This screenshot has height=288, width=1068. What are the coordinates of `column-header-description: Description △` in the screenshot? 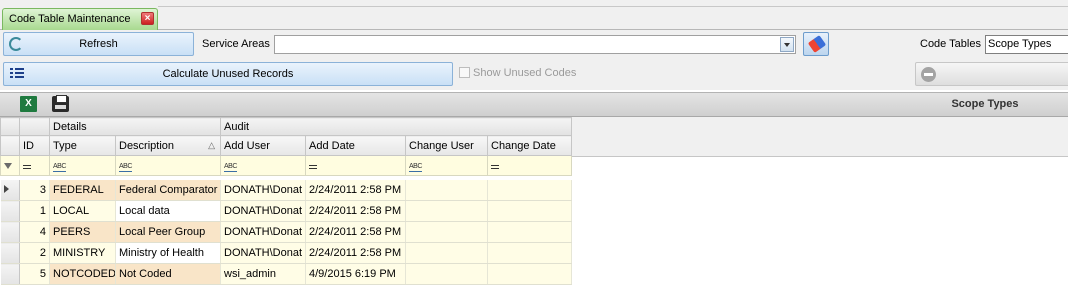 It's located at (168, 145).